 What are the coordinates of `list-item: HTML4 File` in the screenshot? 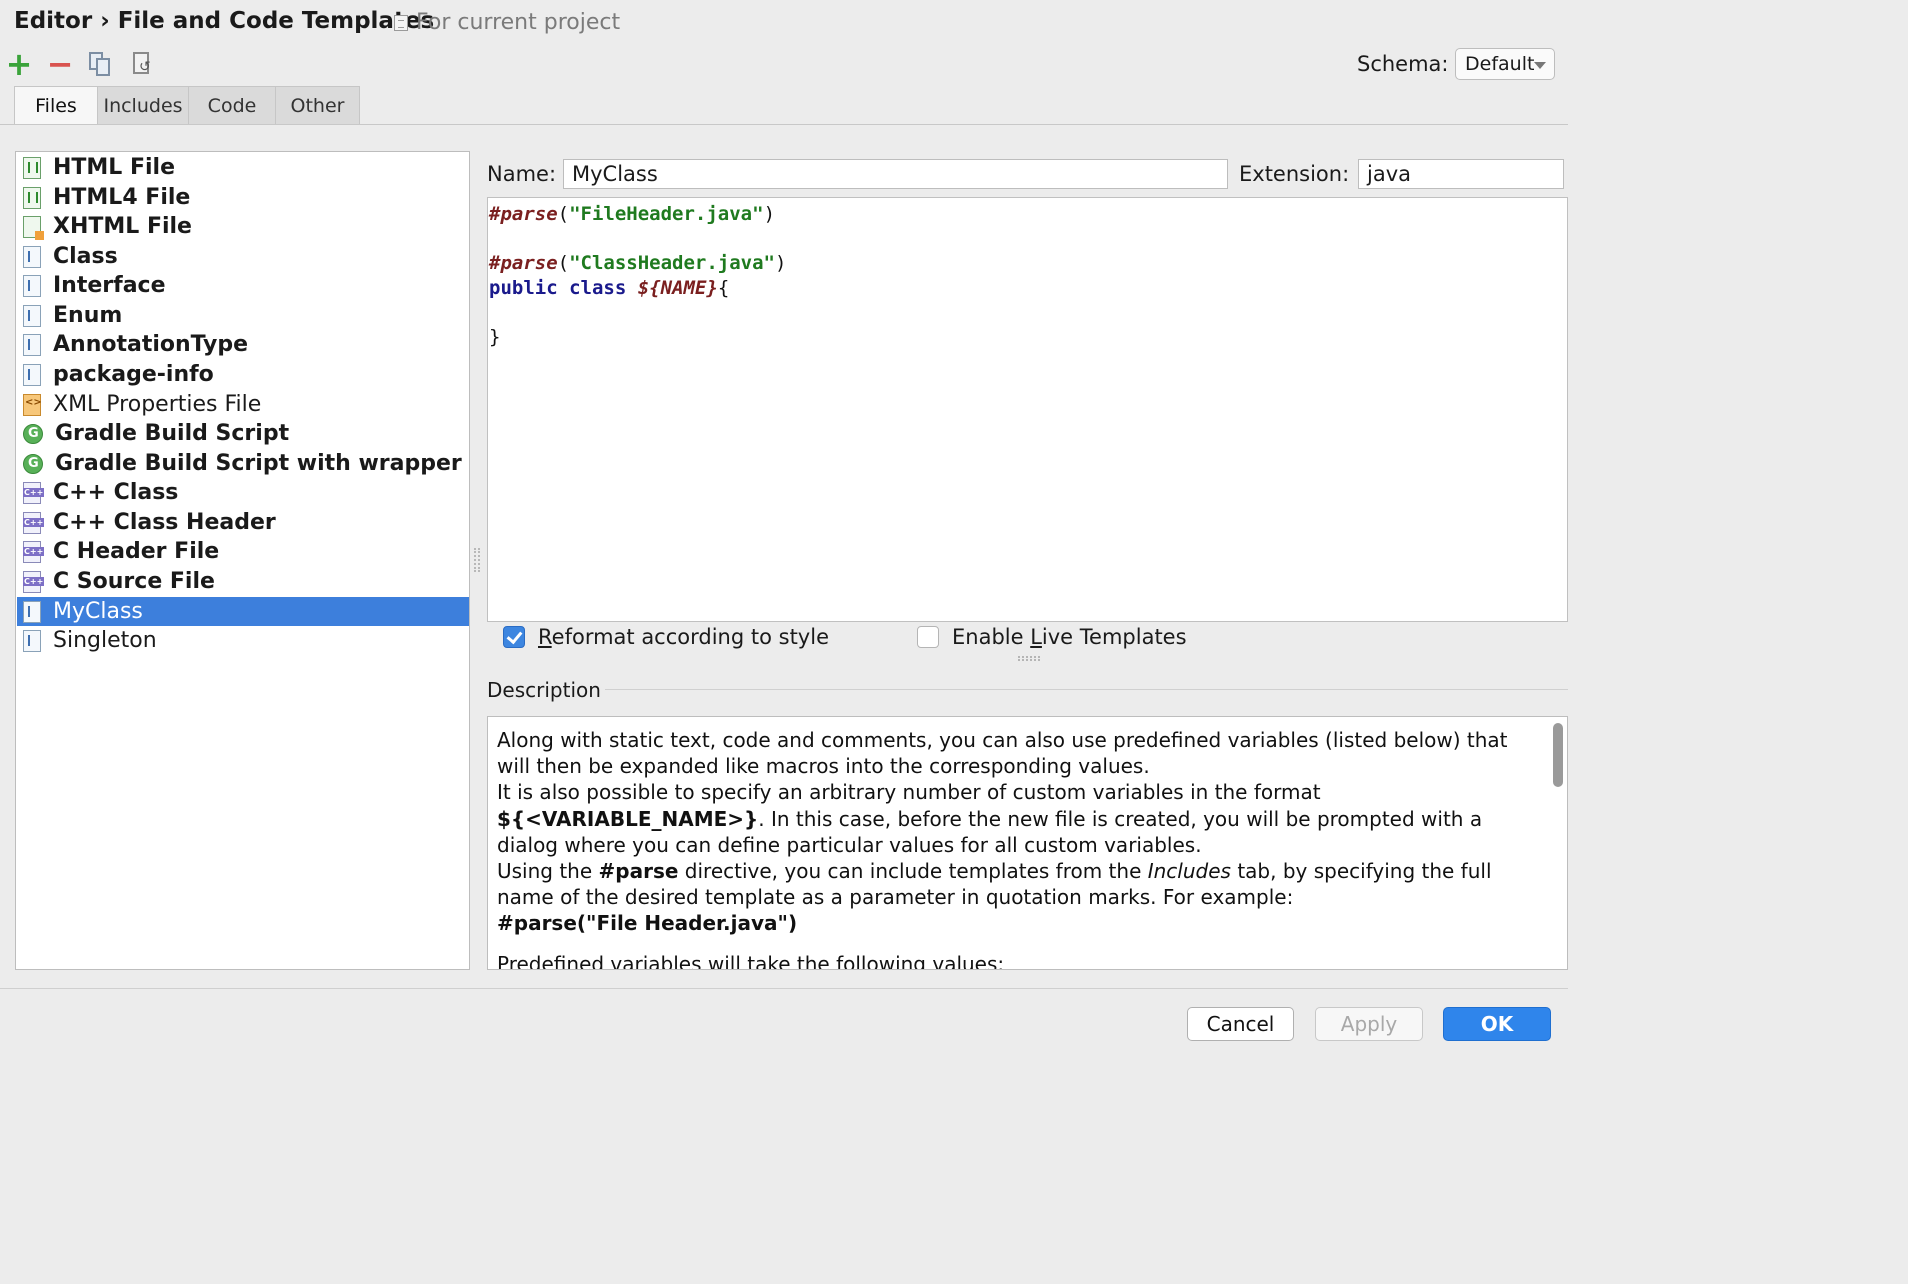 It's located at (243, 197).